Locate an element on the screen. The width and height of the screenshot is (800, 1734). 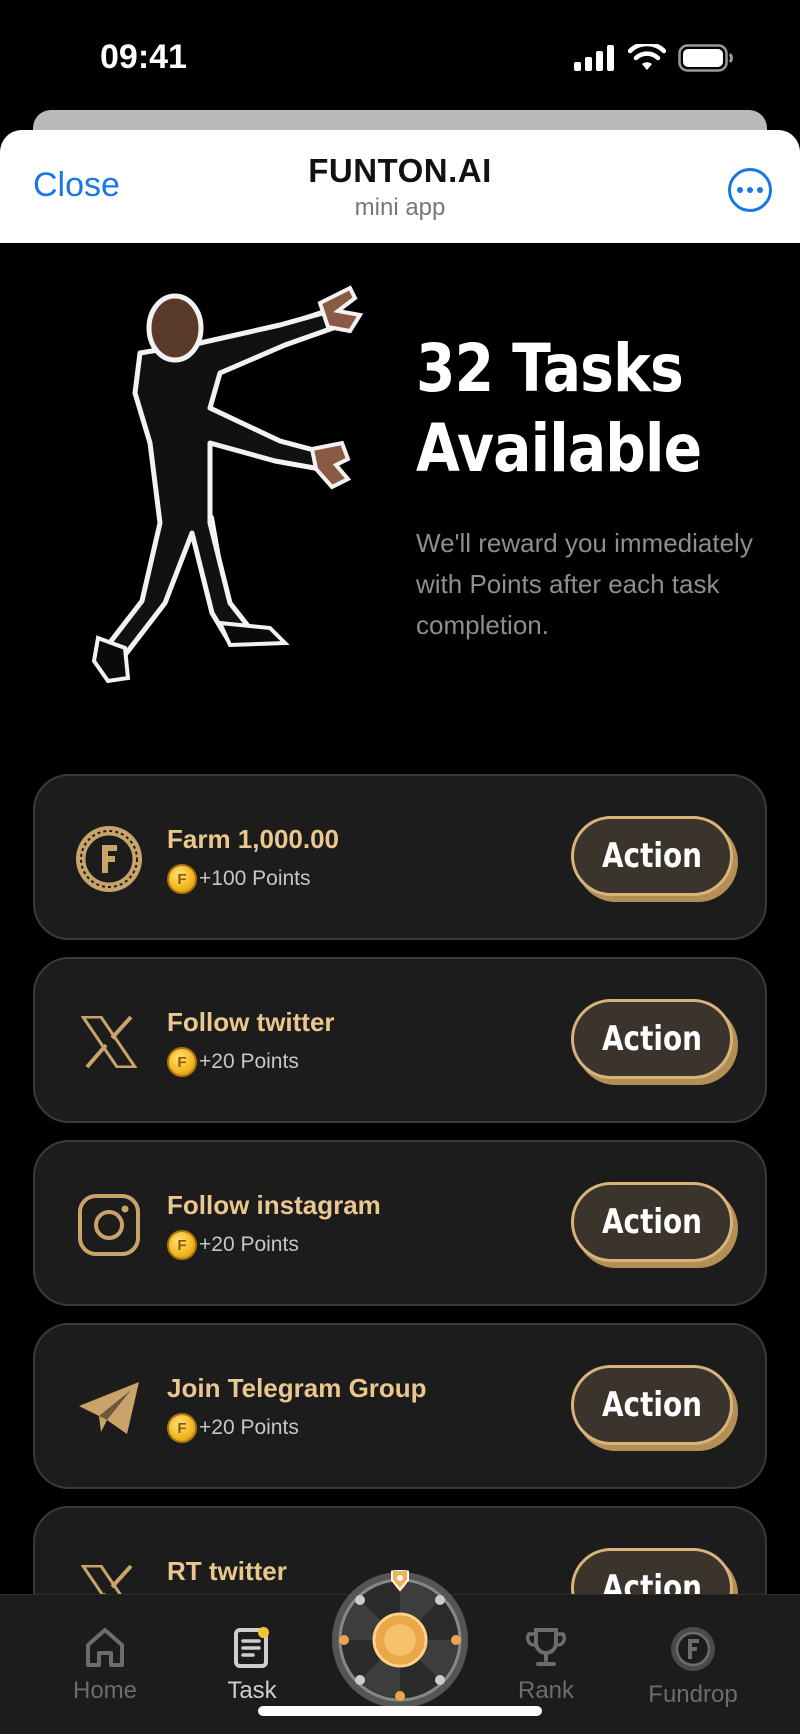
wifi-icon is located at coordinates (647, 57).